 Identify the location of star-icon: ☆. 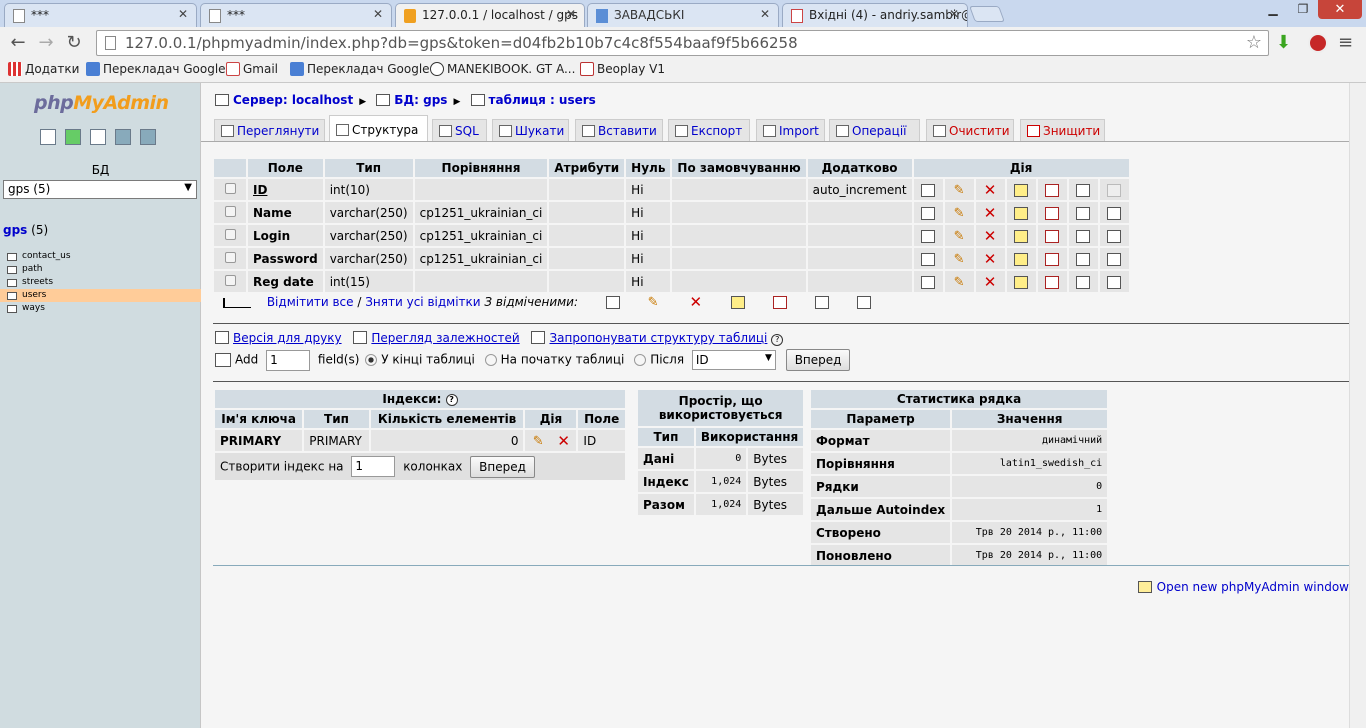
(1254, 42).